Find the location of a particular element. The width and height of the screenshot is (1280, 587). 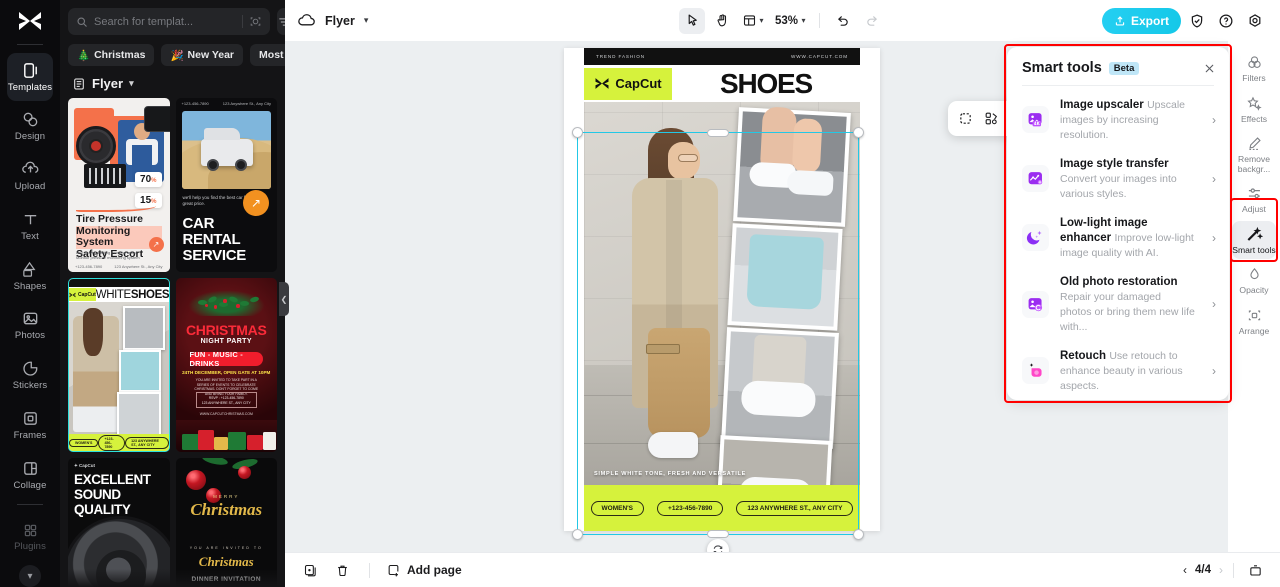

sidebar-label-shapes: Shapes is located at coordinates (30, 286).